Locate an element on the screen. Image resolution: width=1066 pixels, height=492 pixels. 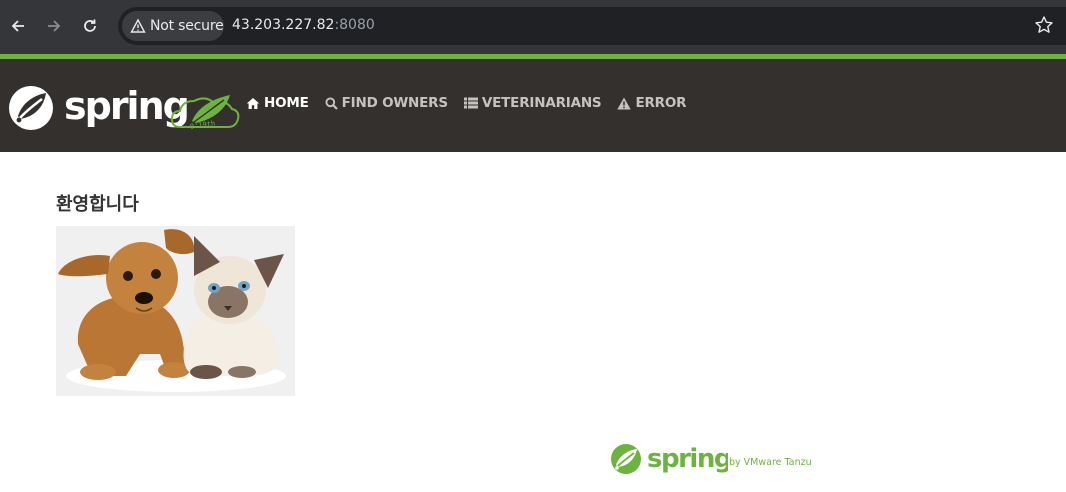
pets-image is located at coordinates (175, 311).